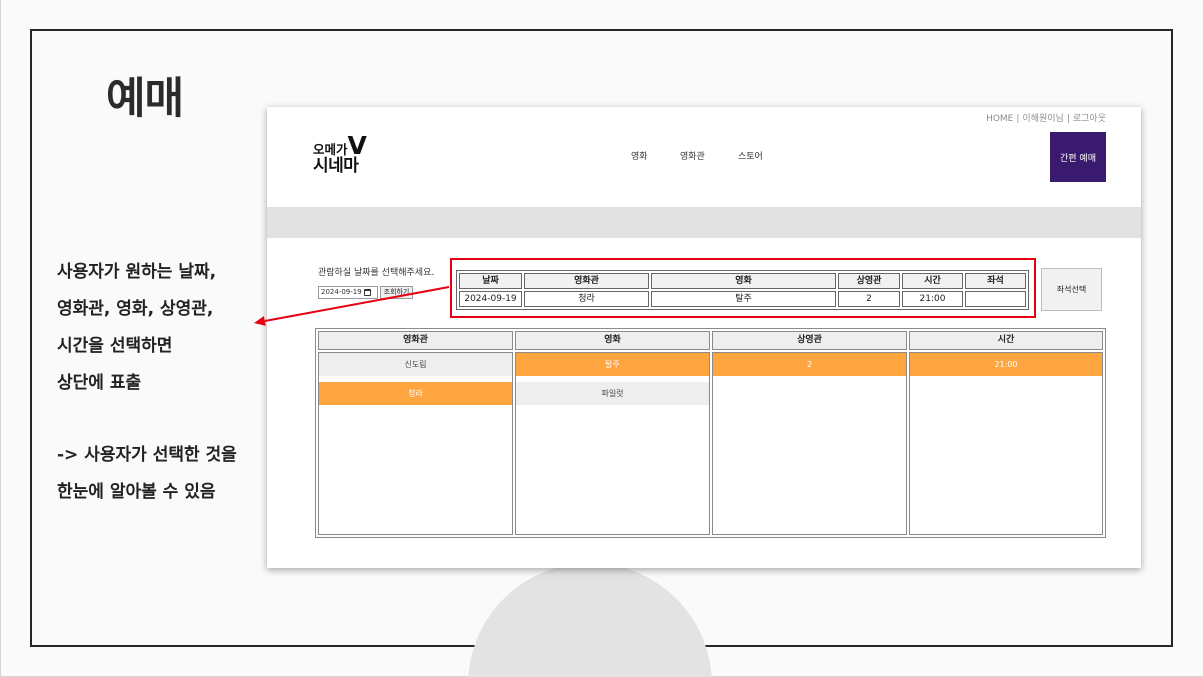 This screenshot has width=1203, height=677. Describe the element at coordinates (869, 281) in the screenshot. I see `summary-header-screen: 상영관` at that location.